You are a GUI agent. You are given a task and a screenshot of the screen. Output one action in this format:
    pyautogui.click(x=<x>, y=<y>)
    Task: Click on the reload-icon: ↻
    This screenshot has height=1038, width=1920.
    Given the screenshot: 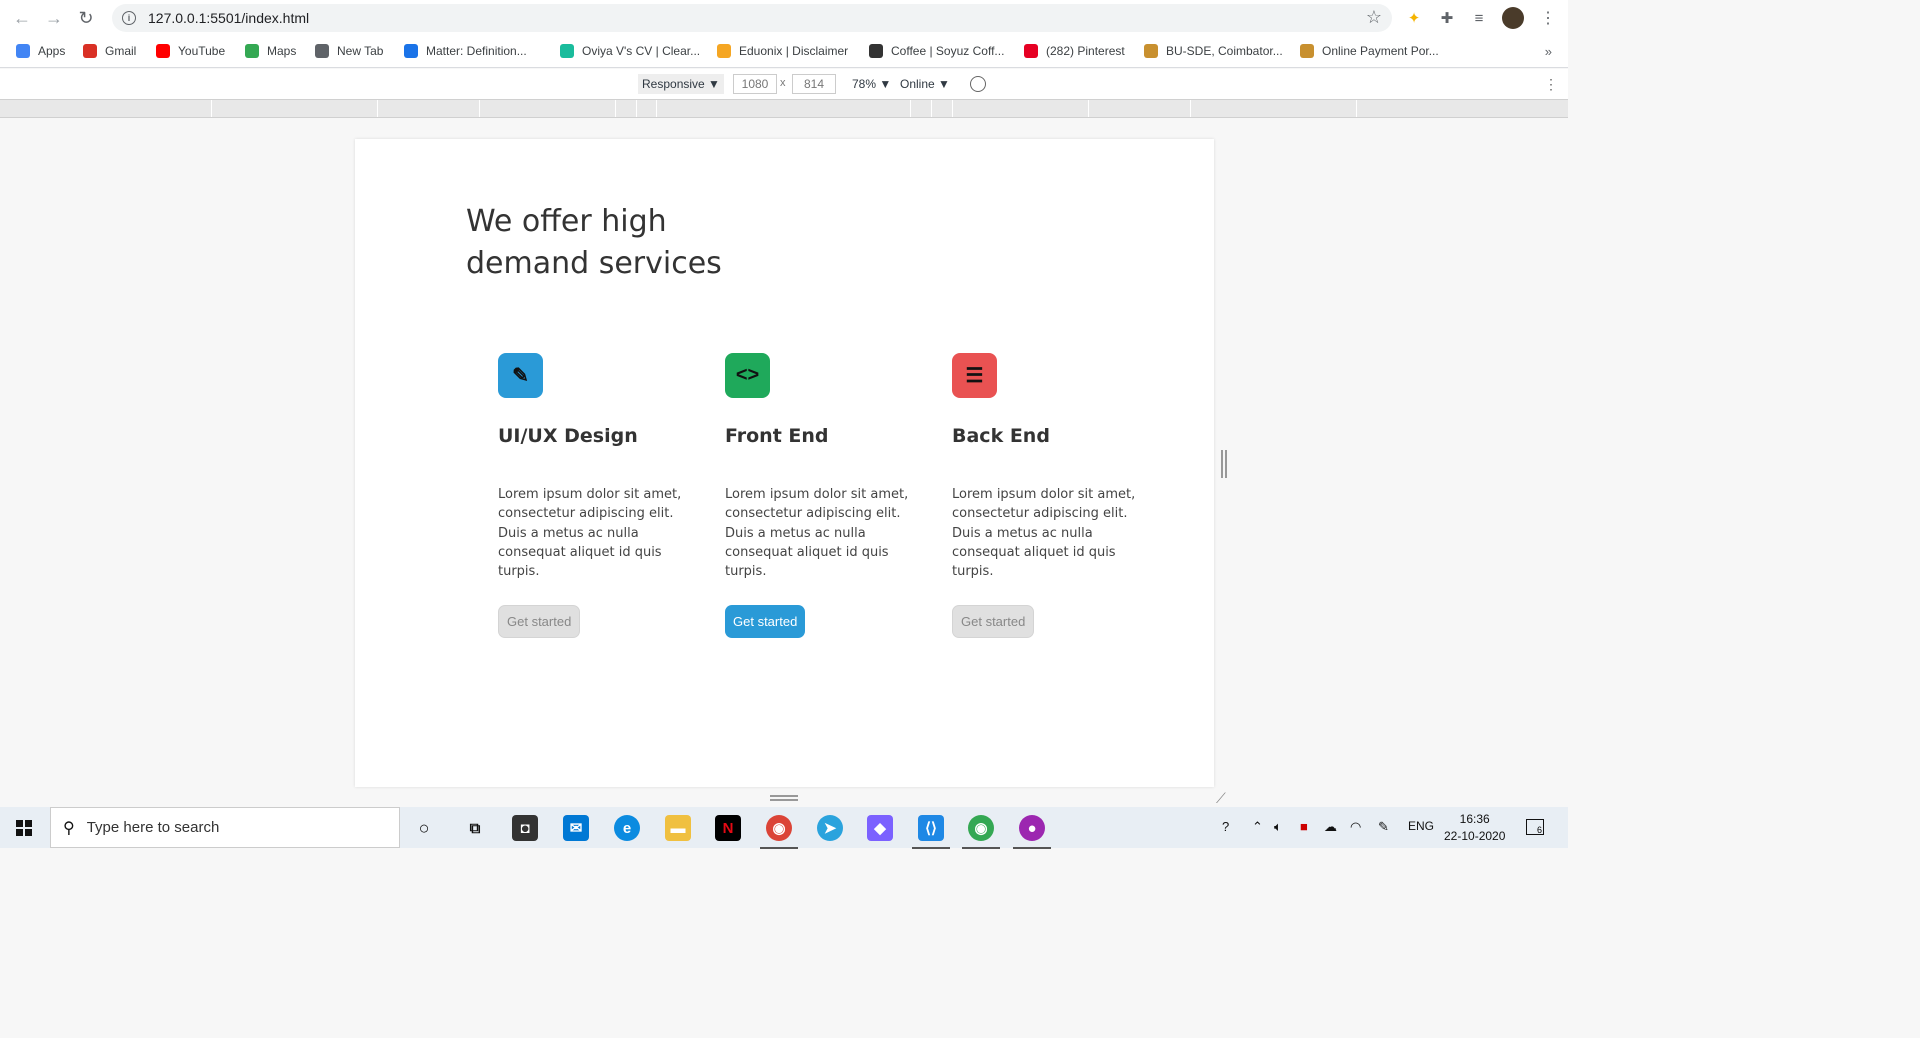 What is the action you would take?
    pyautogui.click(x=86, y=18)
    